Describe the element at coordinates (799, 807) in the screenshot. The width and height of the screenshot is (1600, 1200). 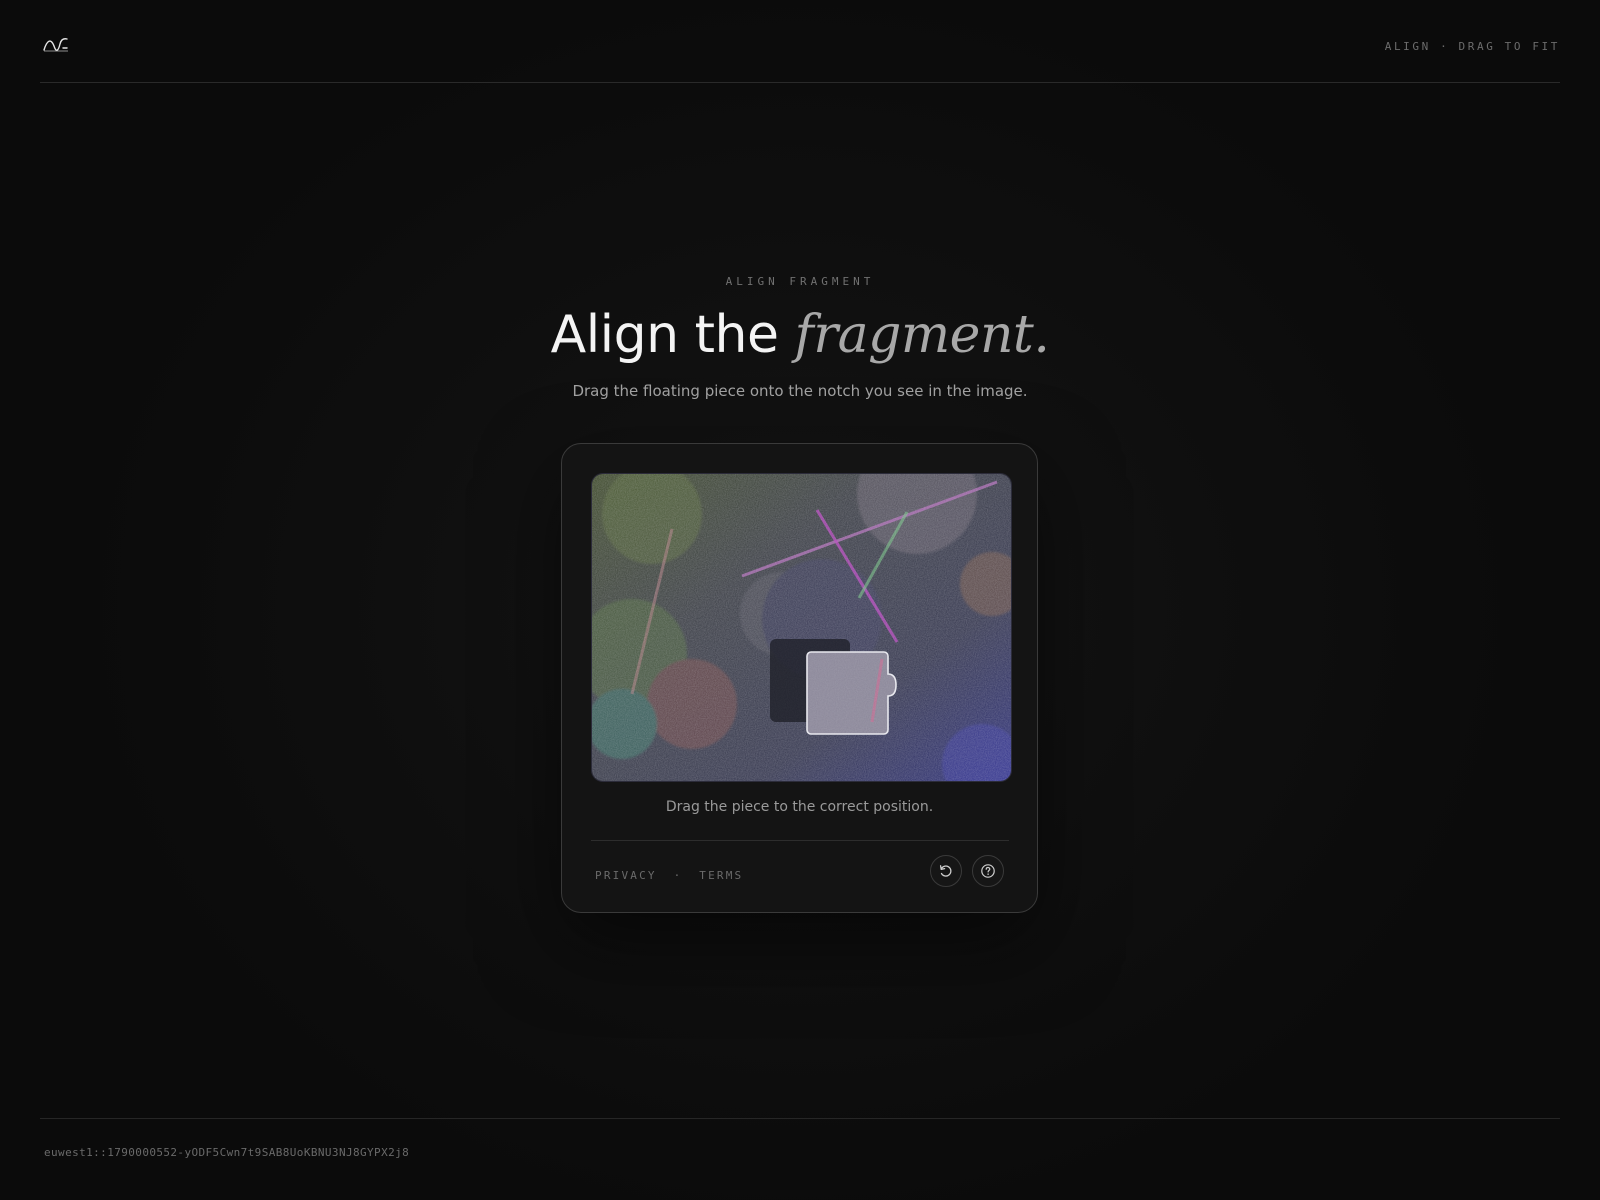
I see `instruction-text: Drag the piece to the correct position.` at that location.